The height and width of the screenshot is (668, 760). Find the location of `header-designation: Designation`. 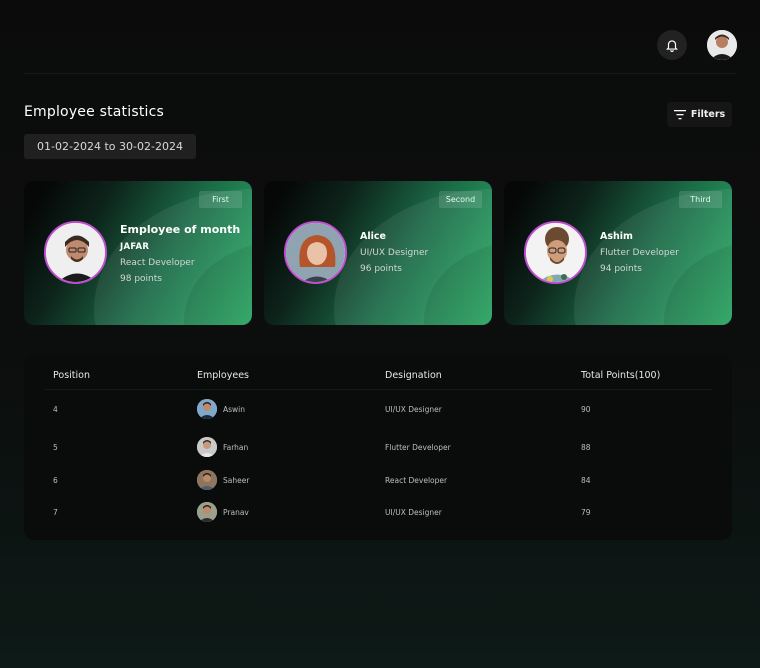

header-designation: Designation is located at coordinates (413, 375).